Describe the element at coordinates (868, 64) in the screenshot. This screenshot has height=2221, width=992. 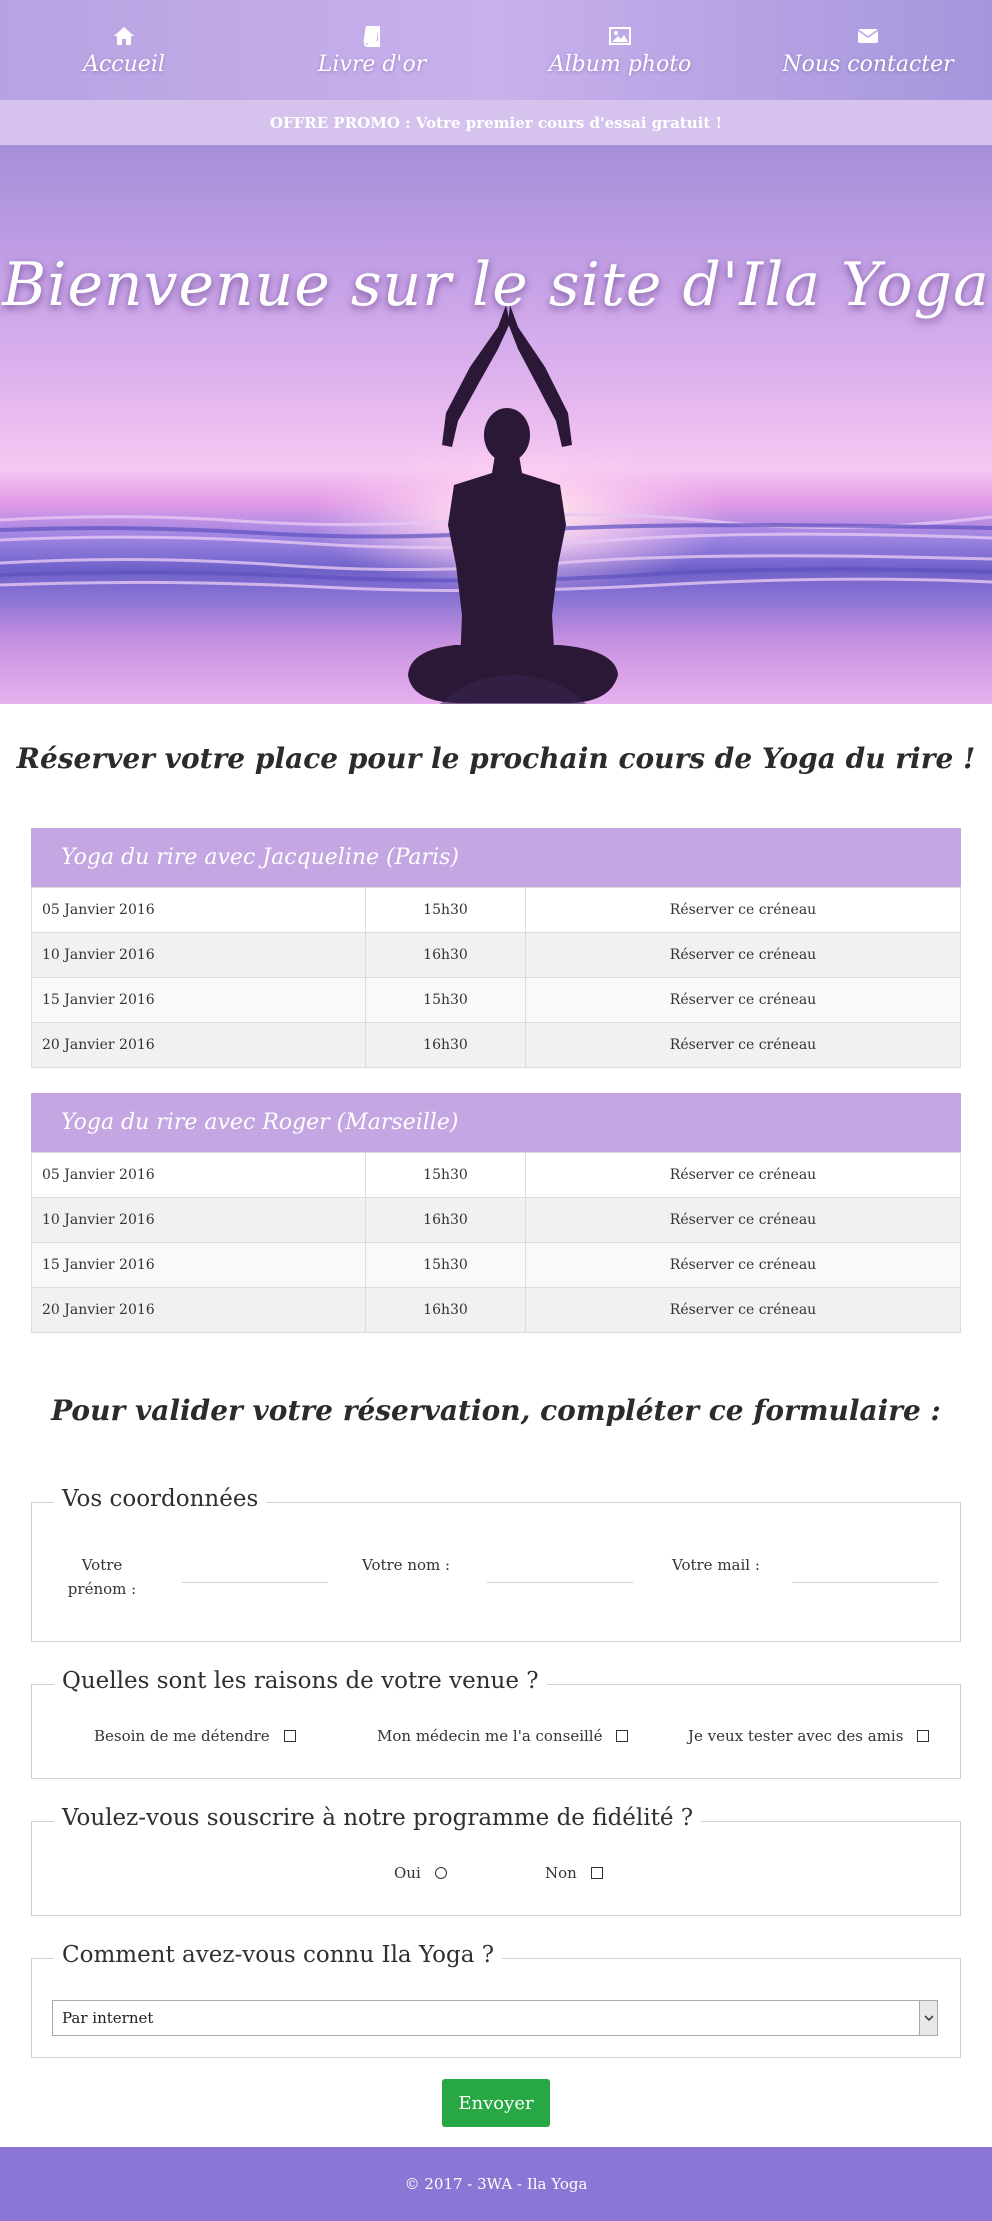
I see `nav-label: Nous contacter` at that location.